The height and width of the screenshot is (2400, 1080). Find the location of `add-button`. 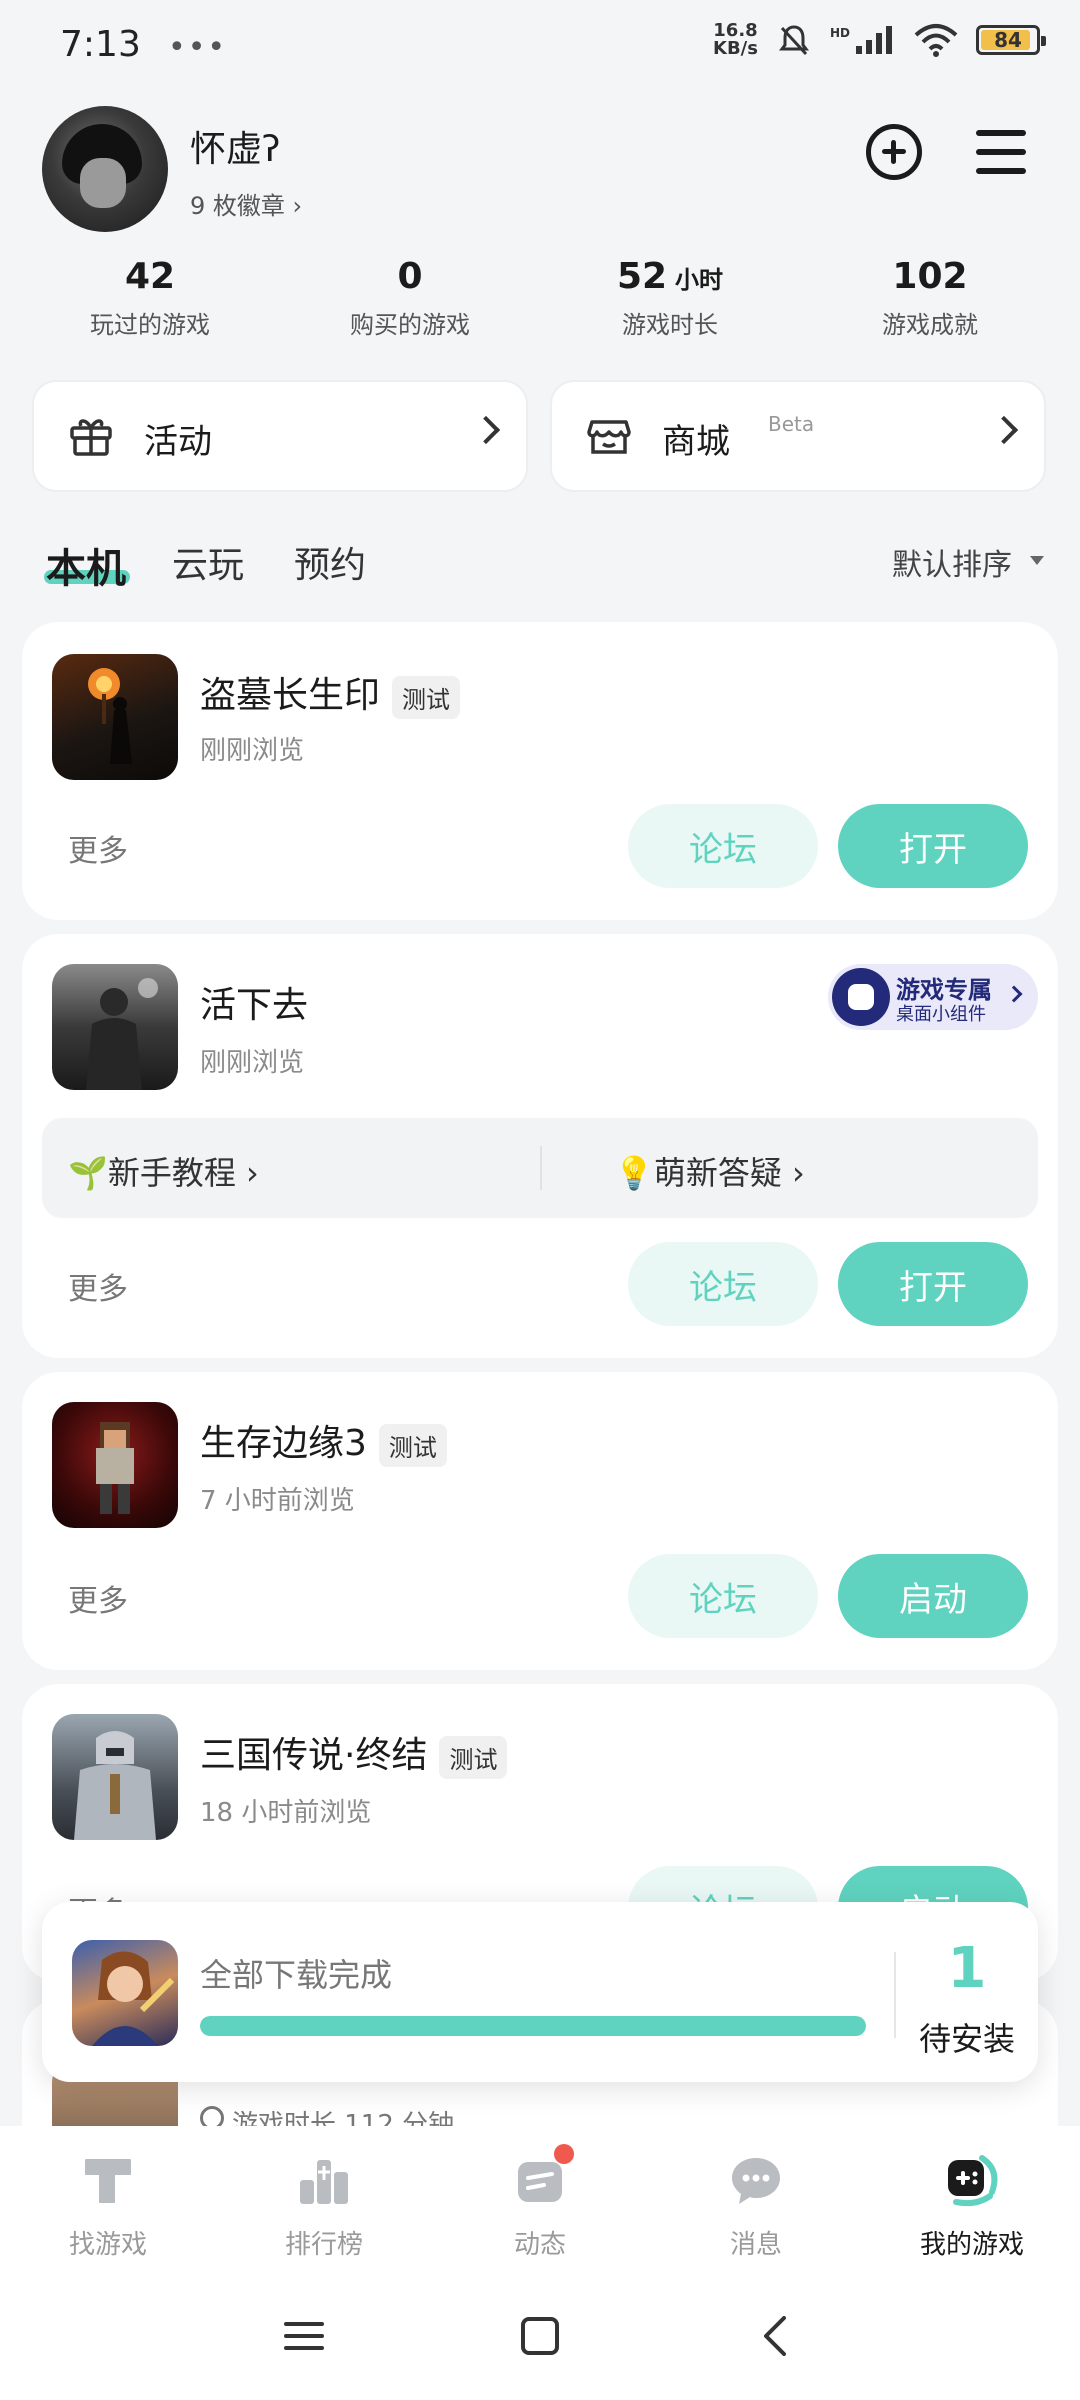

add-button is located at coordinates (894, 152).